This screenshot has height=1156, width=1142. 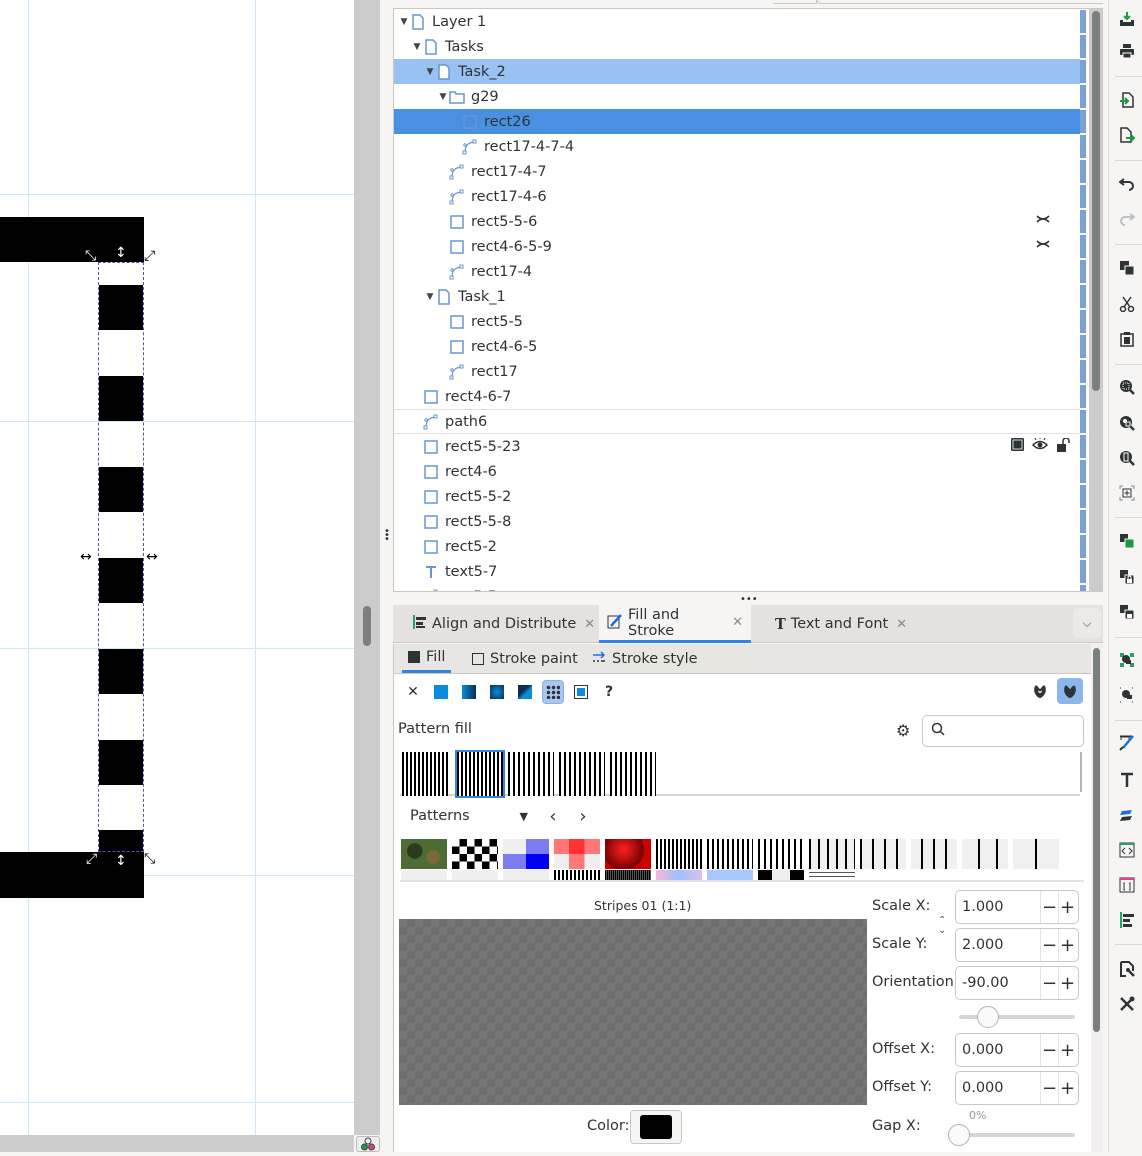 I want to click on pattern-icon, so click(x=553, y=692).